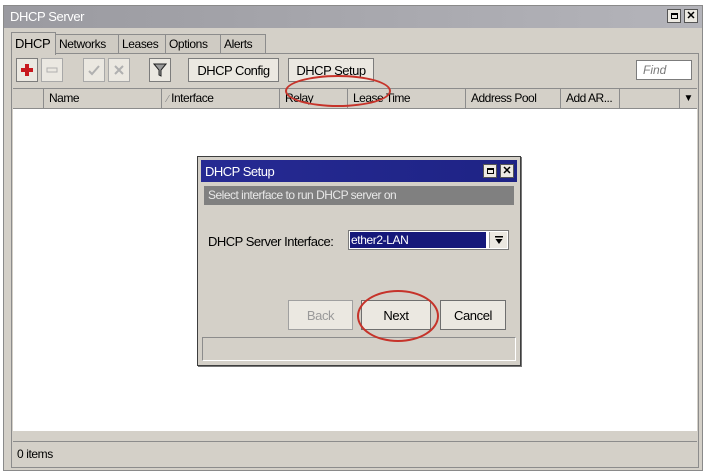  Describe the element at coordinates (353, 17) in the screenshot. I see `window-titlebar: DHCP Server ✕` at that location.